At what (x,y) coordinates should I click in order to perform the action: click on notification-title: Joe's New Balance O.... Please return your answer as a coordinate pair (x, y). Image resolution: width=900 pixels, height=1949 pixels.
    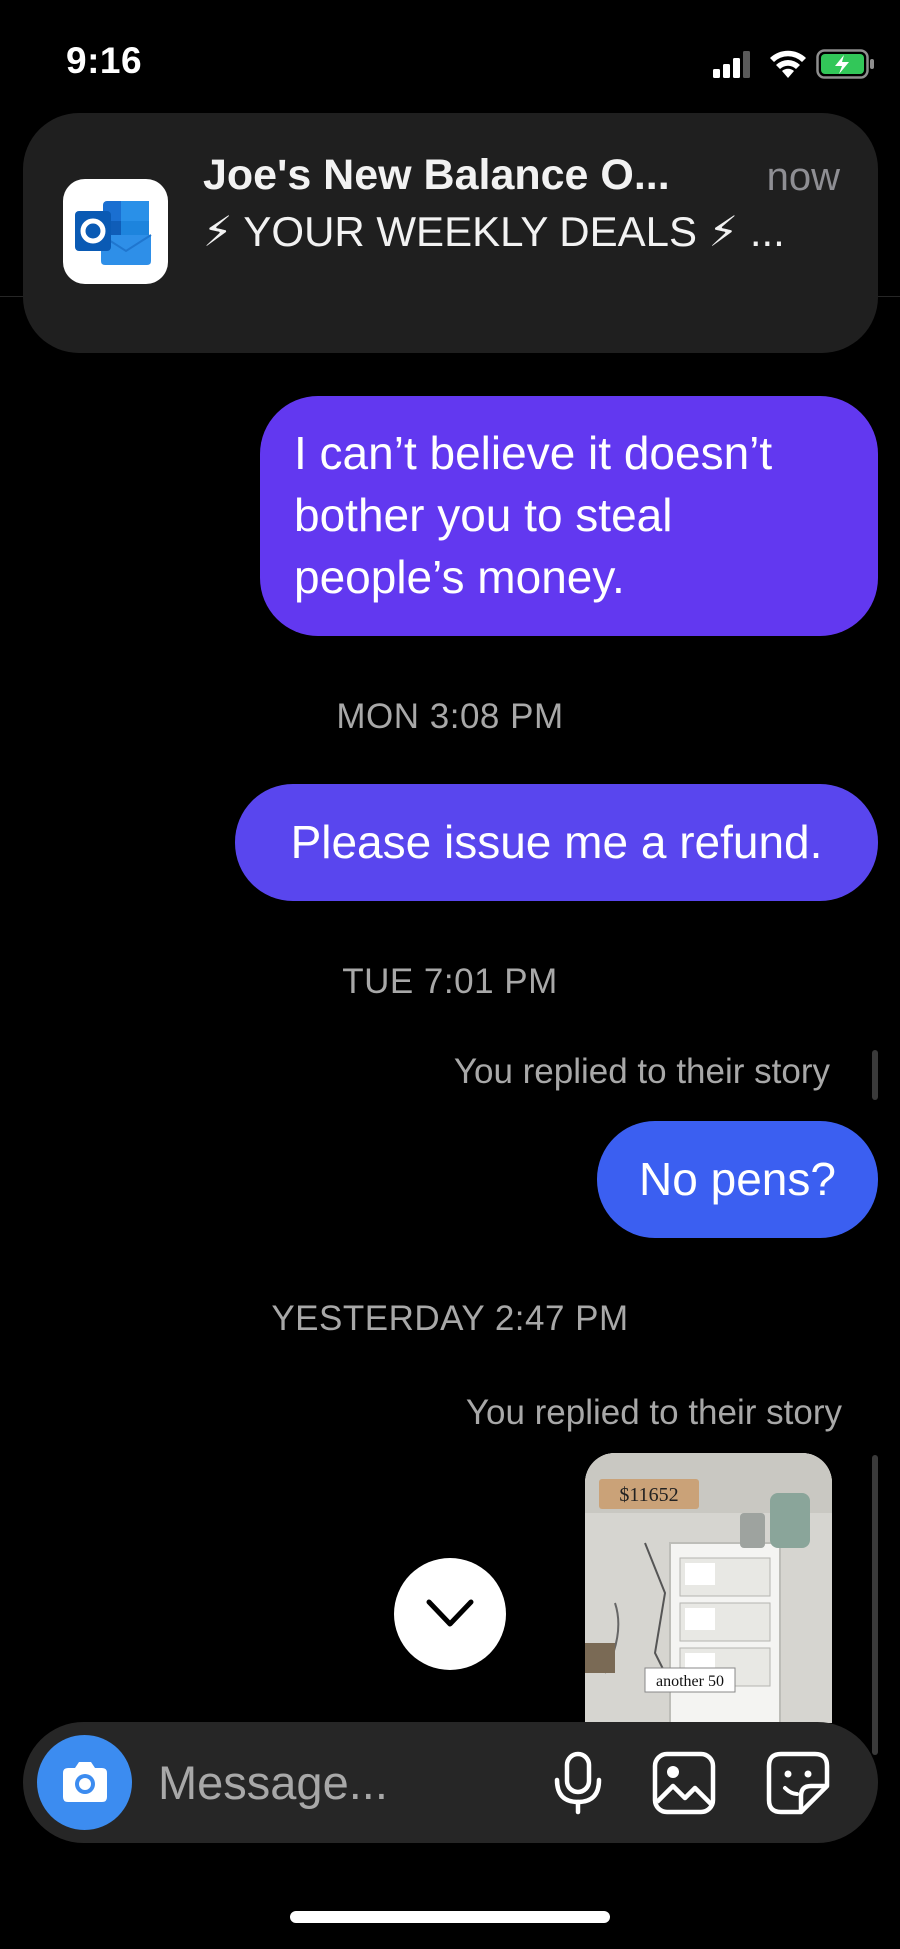
    Looking at the image, I should click on (436, 175).